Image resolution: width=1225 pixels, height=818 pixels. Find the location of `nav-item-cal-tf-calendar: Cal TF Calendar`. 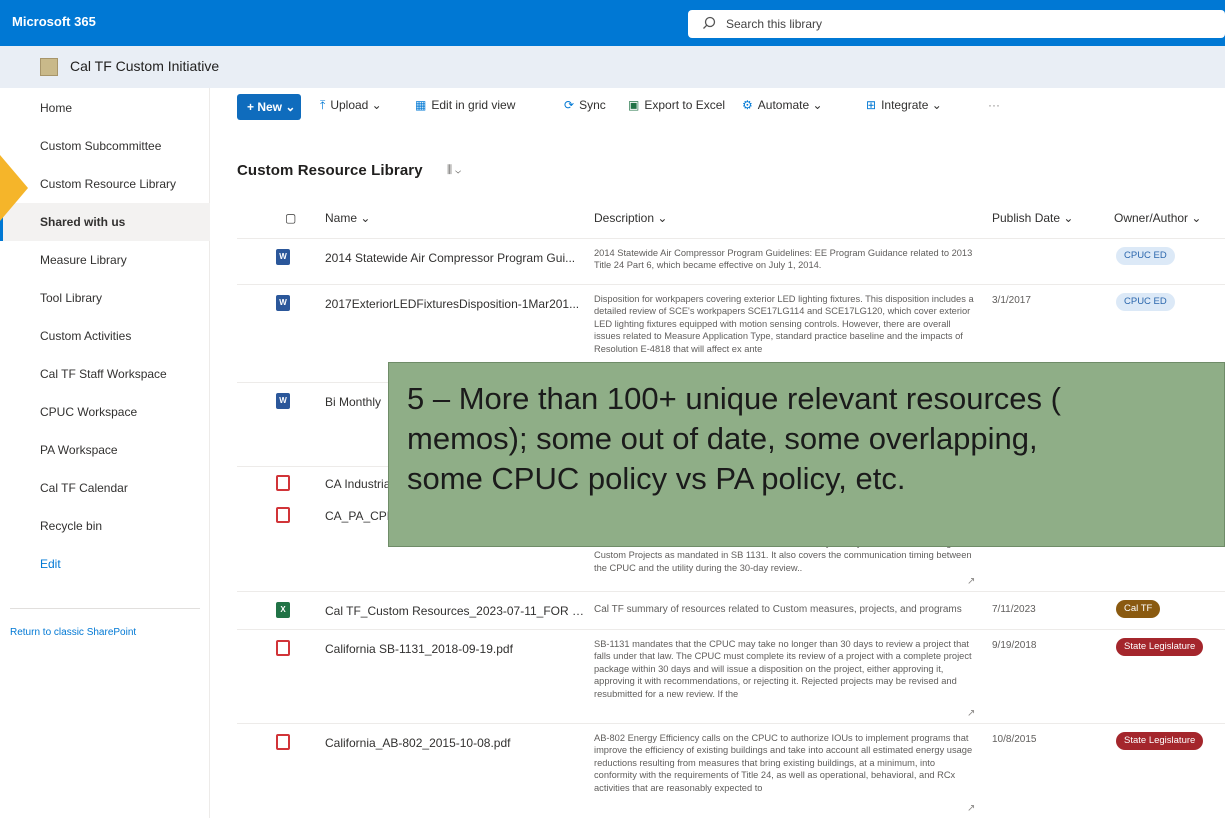

nav-item-cal-tf-calendar: Cal TF Calendar is located at coordinates (105, 488).